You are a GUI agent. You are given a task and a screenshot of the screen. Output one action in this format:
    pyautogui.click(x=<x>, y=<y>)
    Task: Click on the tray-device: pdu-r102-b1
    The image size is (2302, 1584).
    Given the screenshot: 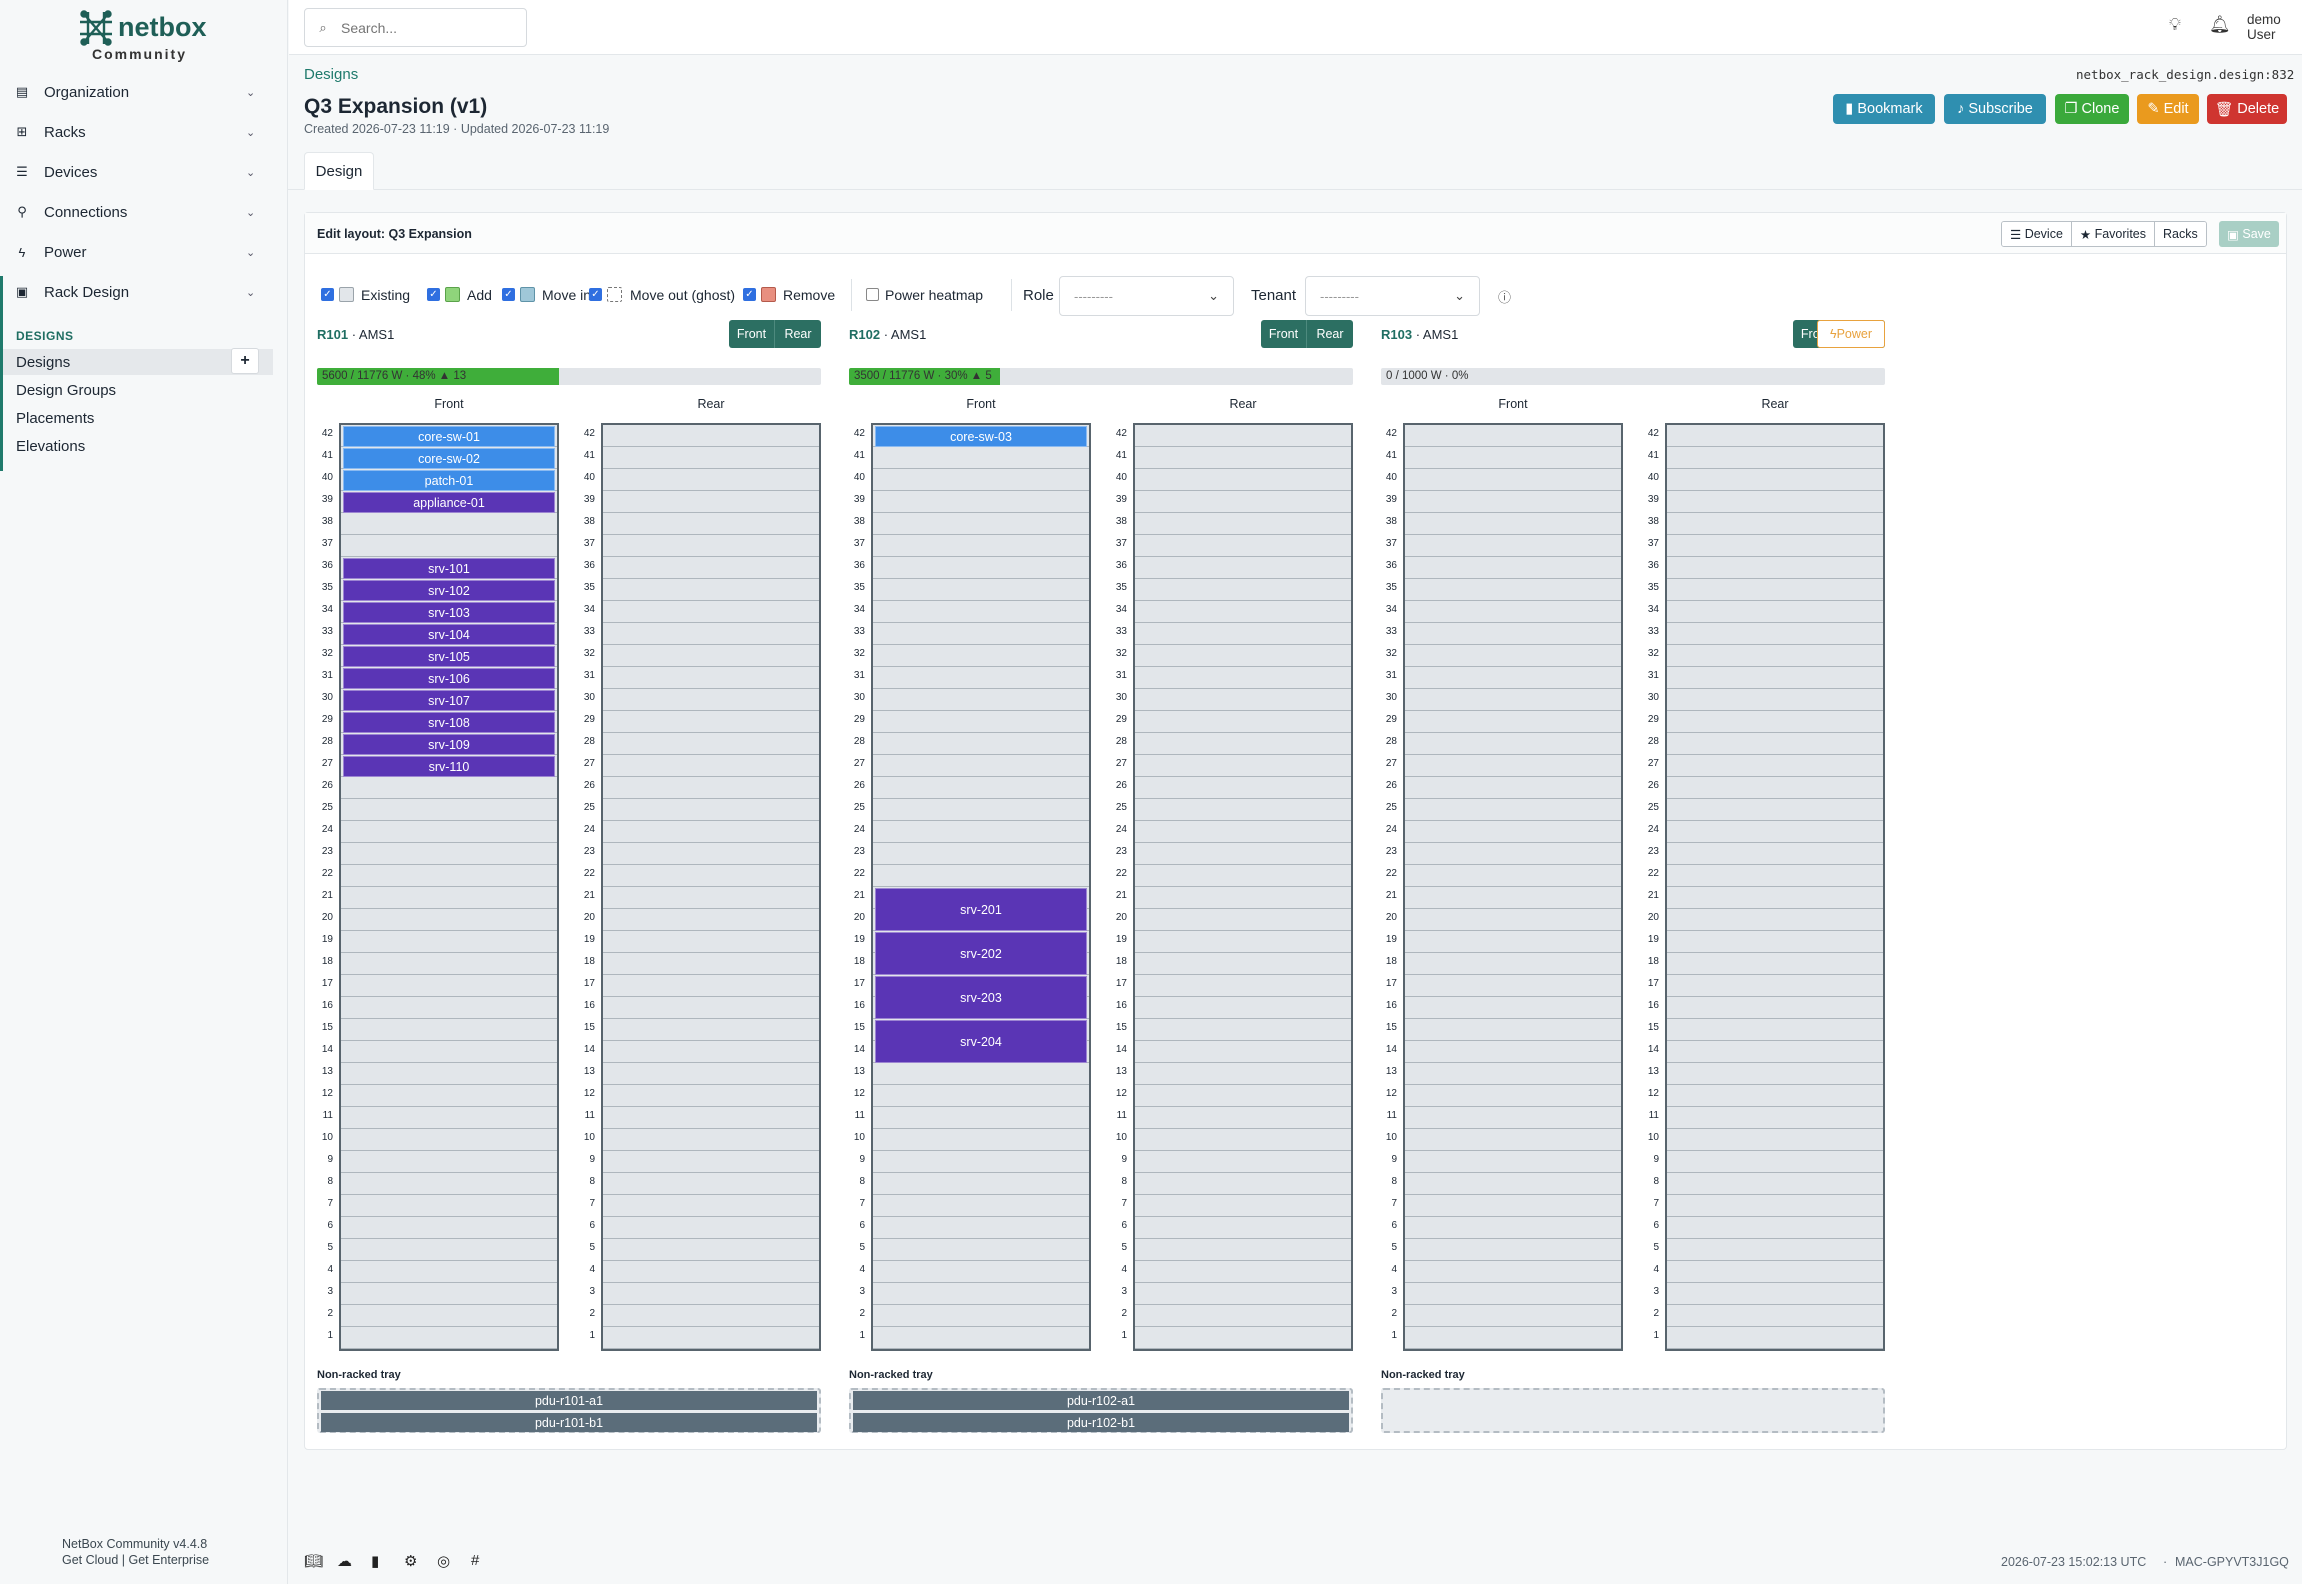 What is the action you would take?
    pyautogui.click(x=1101, y=1422)
    